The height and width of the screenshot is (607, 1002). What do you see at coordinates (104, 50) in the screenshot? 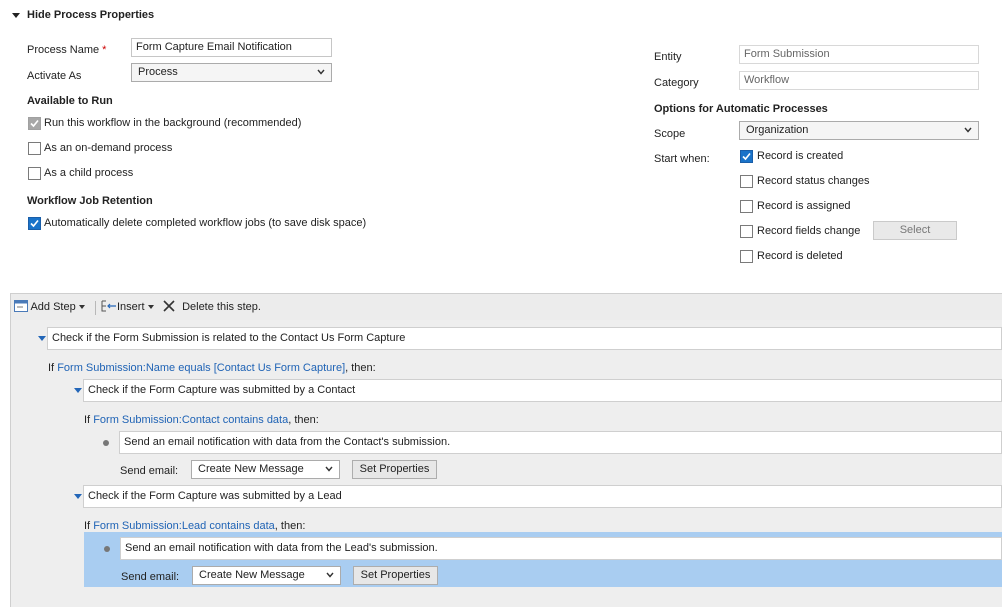
I see `required-marker: *` at bounding box center [104, 50].